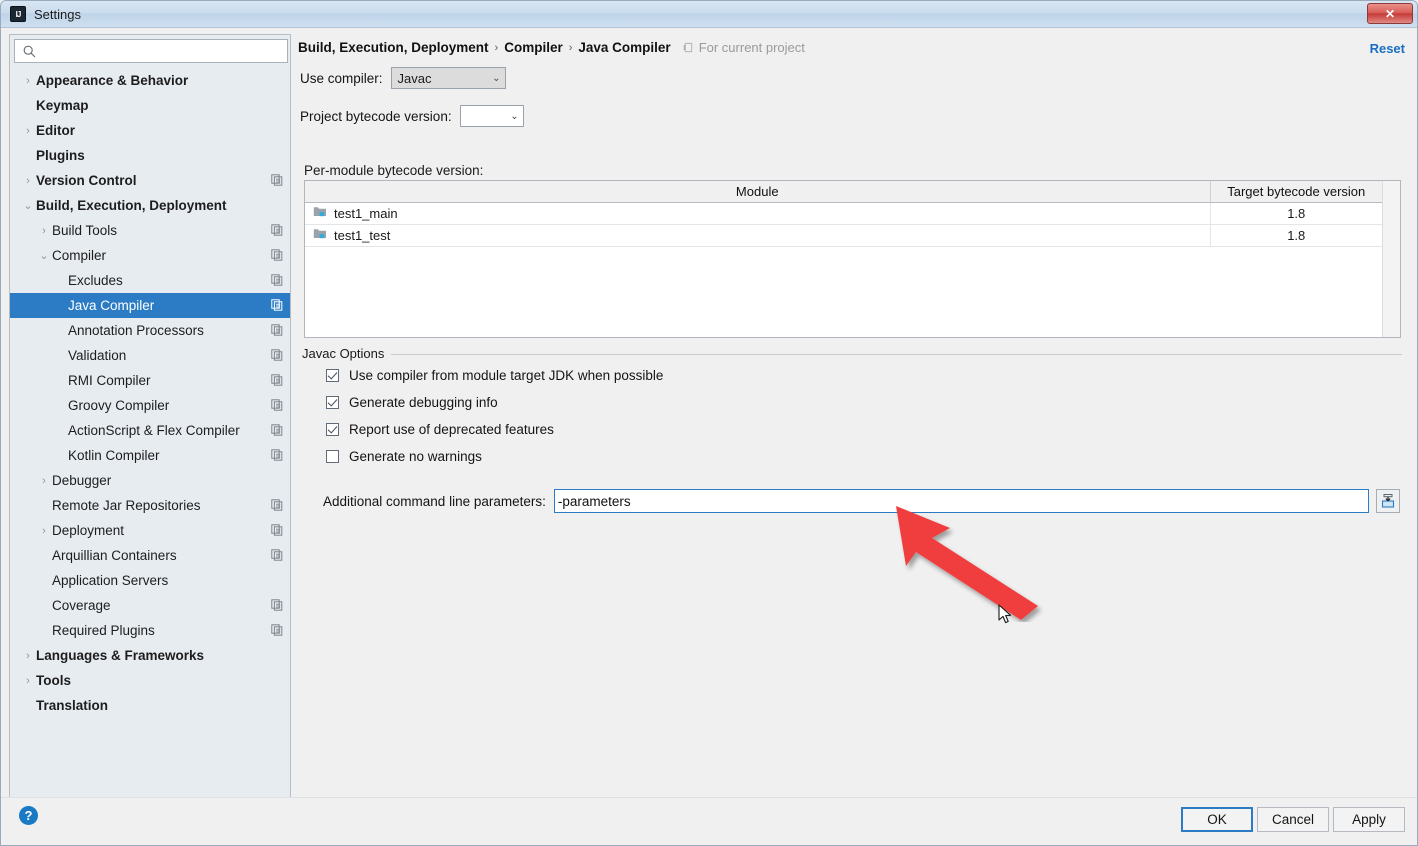 The height and width of the screenshot is (846, 1418). I want to click on sidebar-item-label: Annotation Processors, so click(136, 330).